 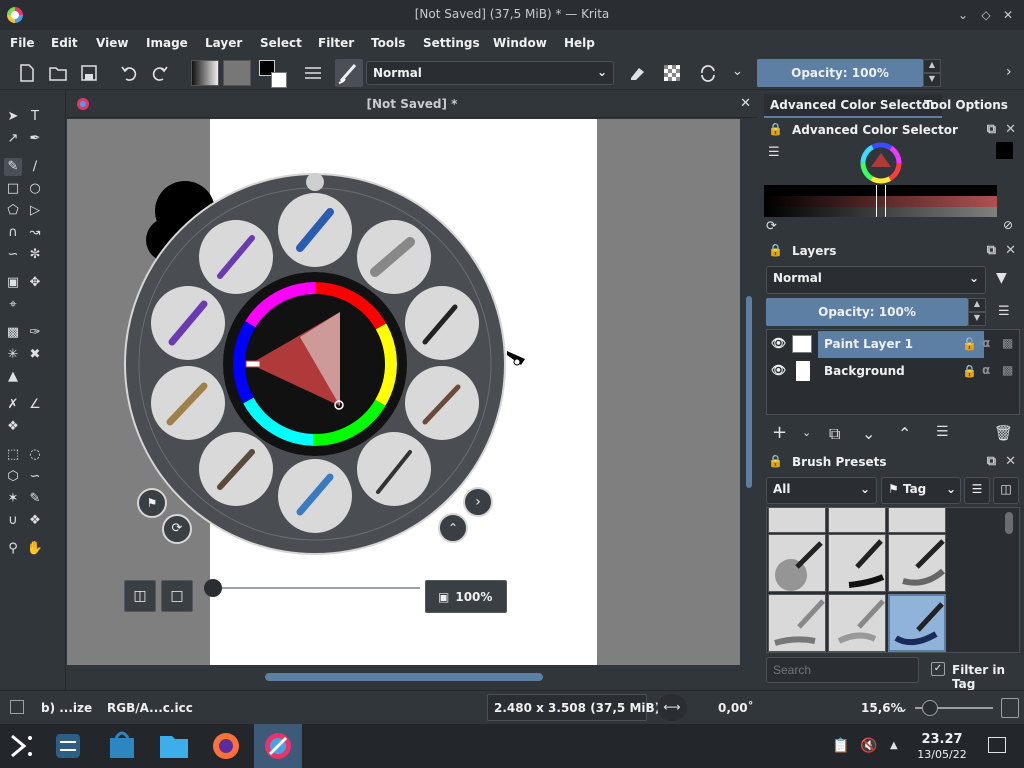 What do you see at coordinates (13, 377) in the screenshot?
I see `fill-tool-icon: ▲` at bounding box center [13, 377].